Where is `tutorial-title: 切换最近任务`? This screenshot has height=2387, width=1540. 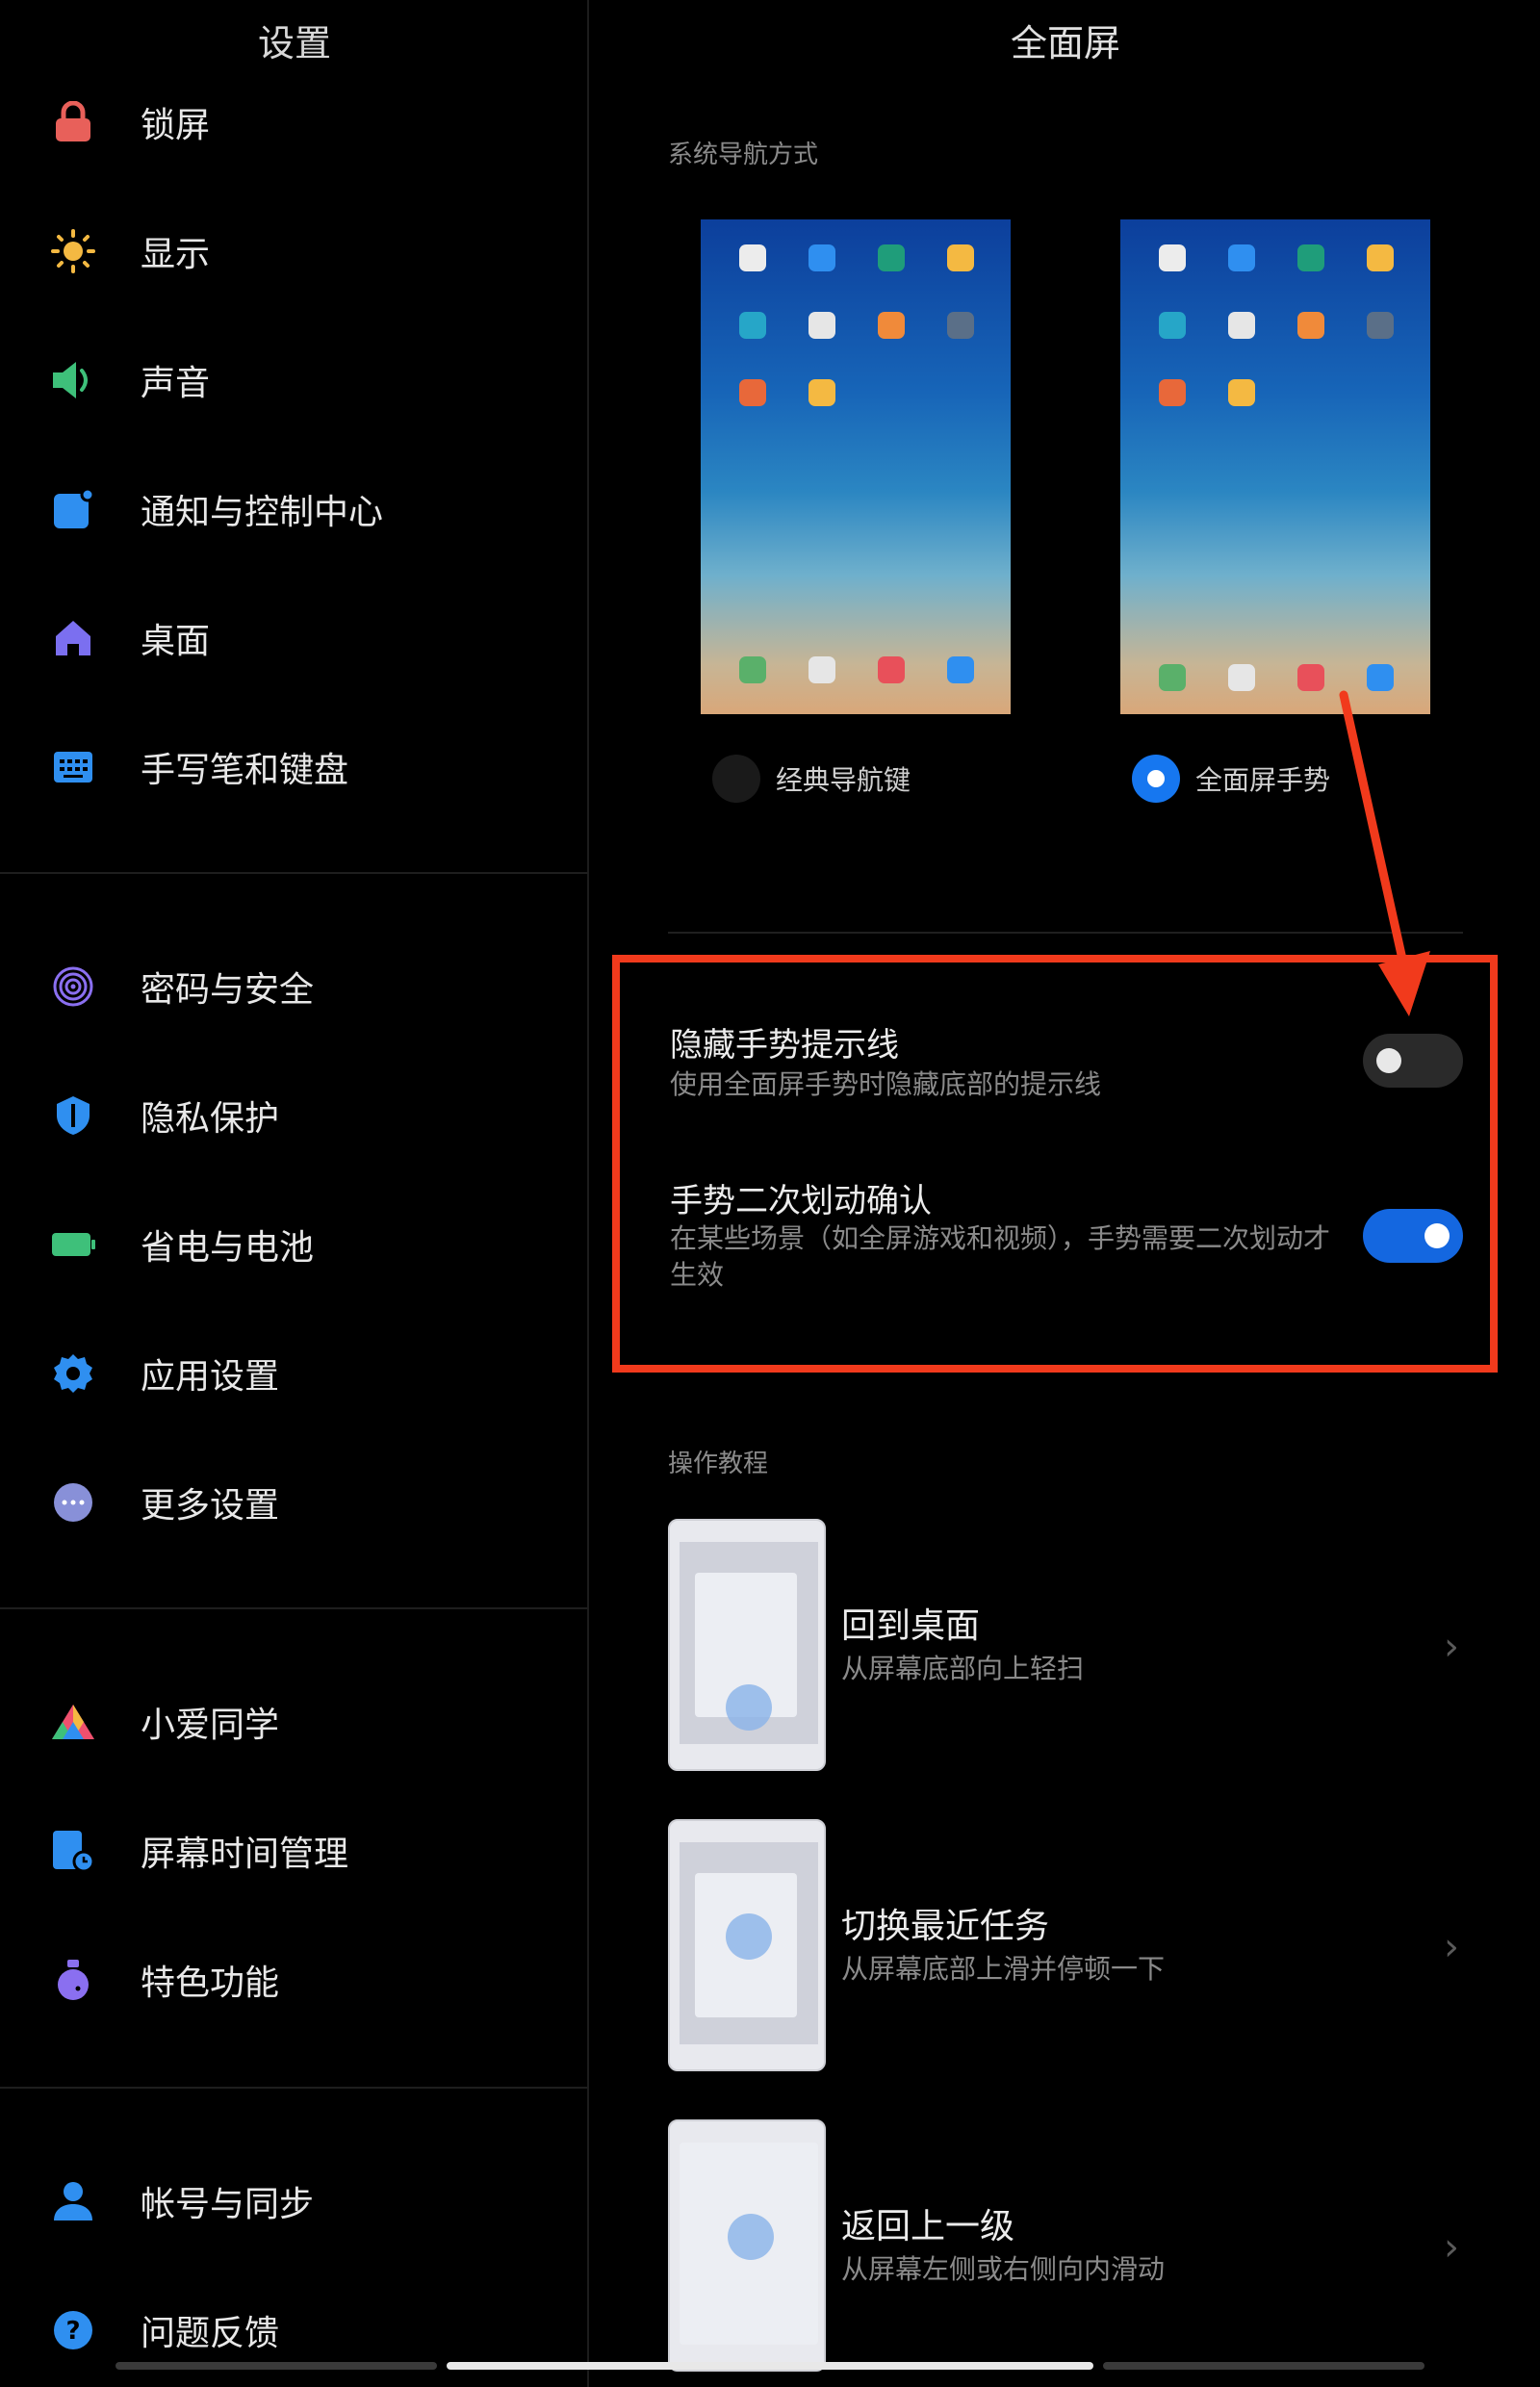
tutorial-title: 切换最近任务 is located at coordinates (945, 1926).